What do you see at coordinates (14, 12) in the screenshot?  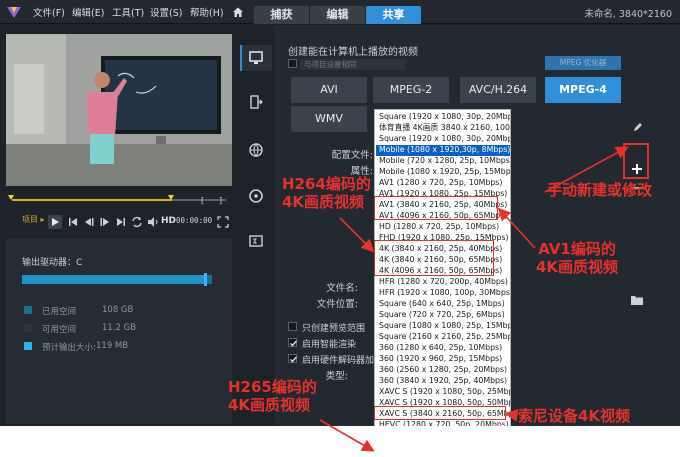 I see `app-logo-icon` at bounding box center [14, 12].